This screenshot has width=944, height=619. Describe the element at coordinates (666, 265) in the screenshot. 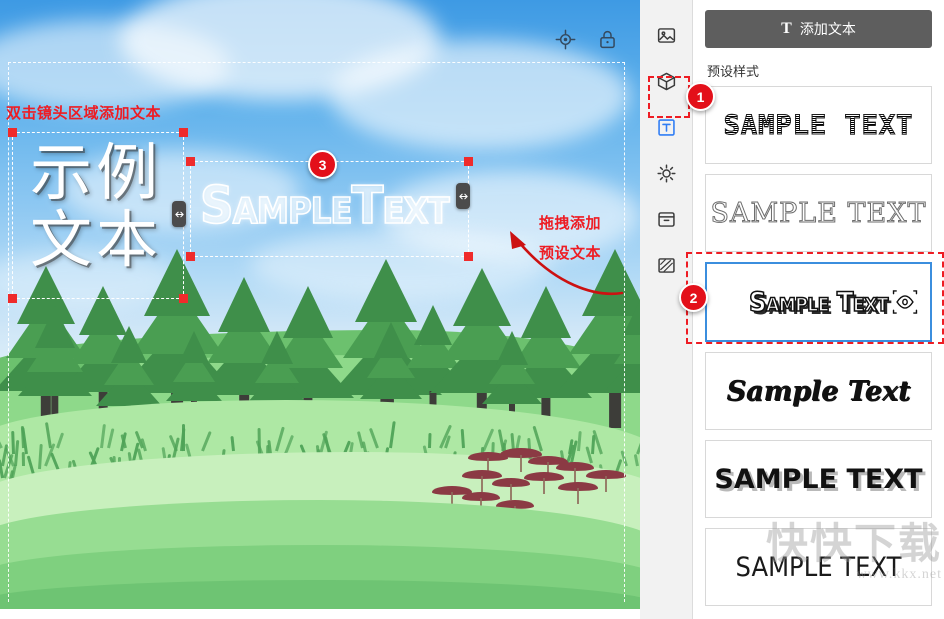

I see `sidebar-item-material` at that location.